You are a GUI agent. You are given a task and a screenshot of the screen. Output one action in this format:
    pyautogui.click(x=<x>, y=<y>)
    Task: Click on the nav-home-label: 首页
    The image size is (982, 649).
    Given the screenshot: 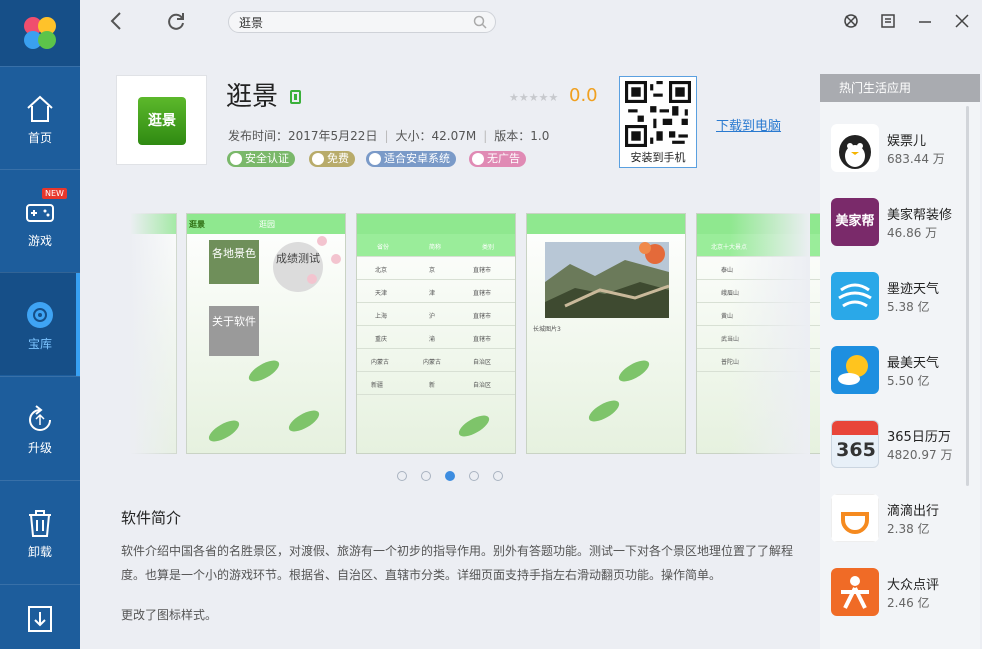 What is the action you would take?
    pyautogui.click(x=39, y=138)
    